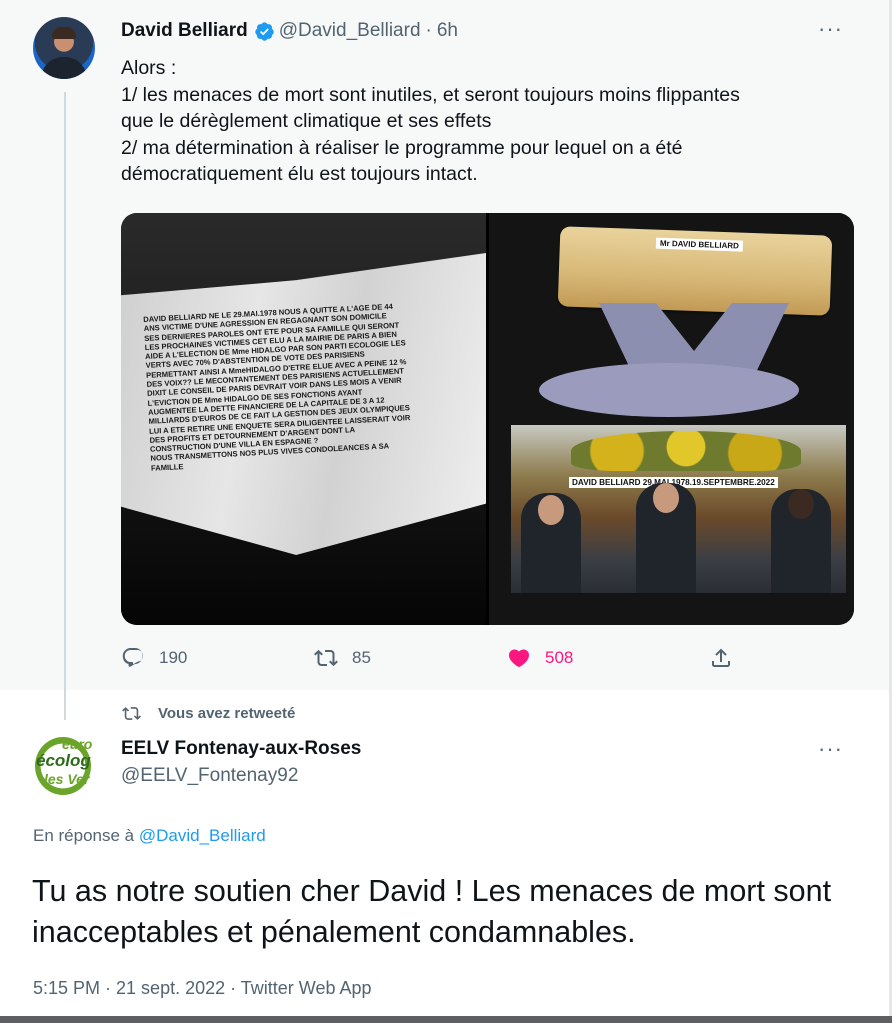 This screenshot has width=892, height=1023. What do you see at coordinates (241, 749) in the screenshot?
I see `reply-author-name: EELV Fontenay-aux-Roses` at bounding box center [241, 749].